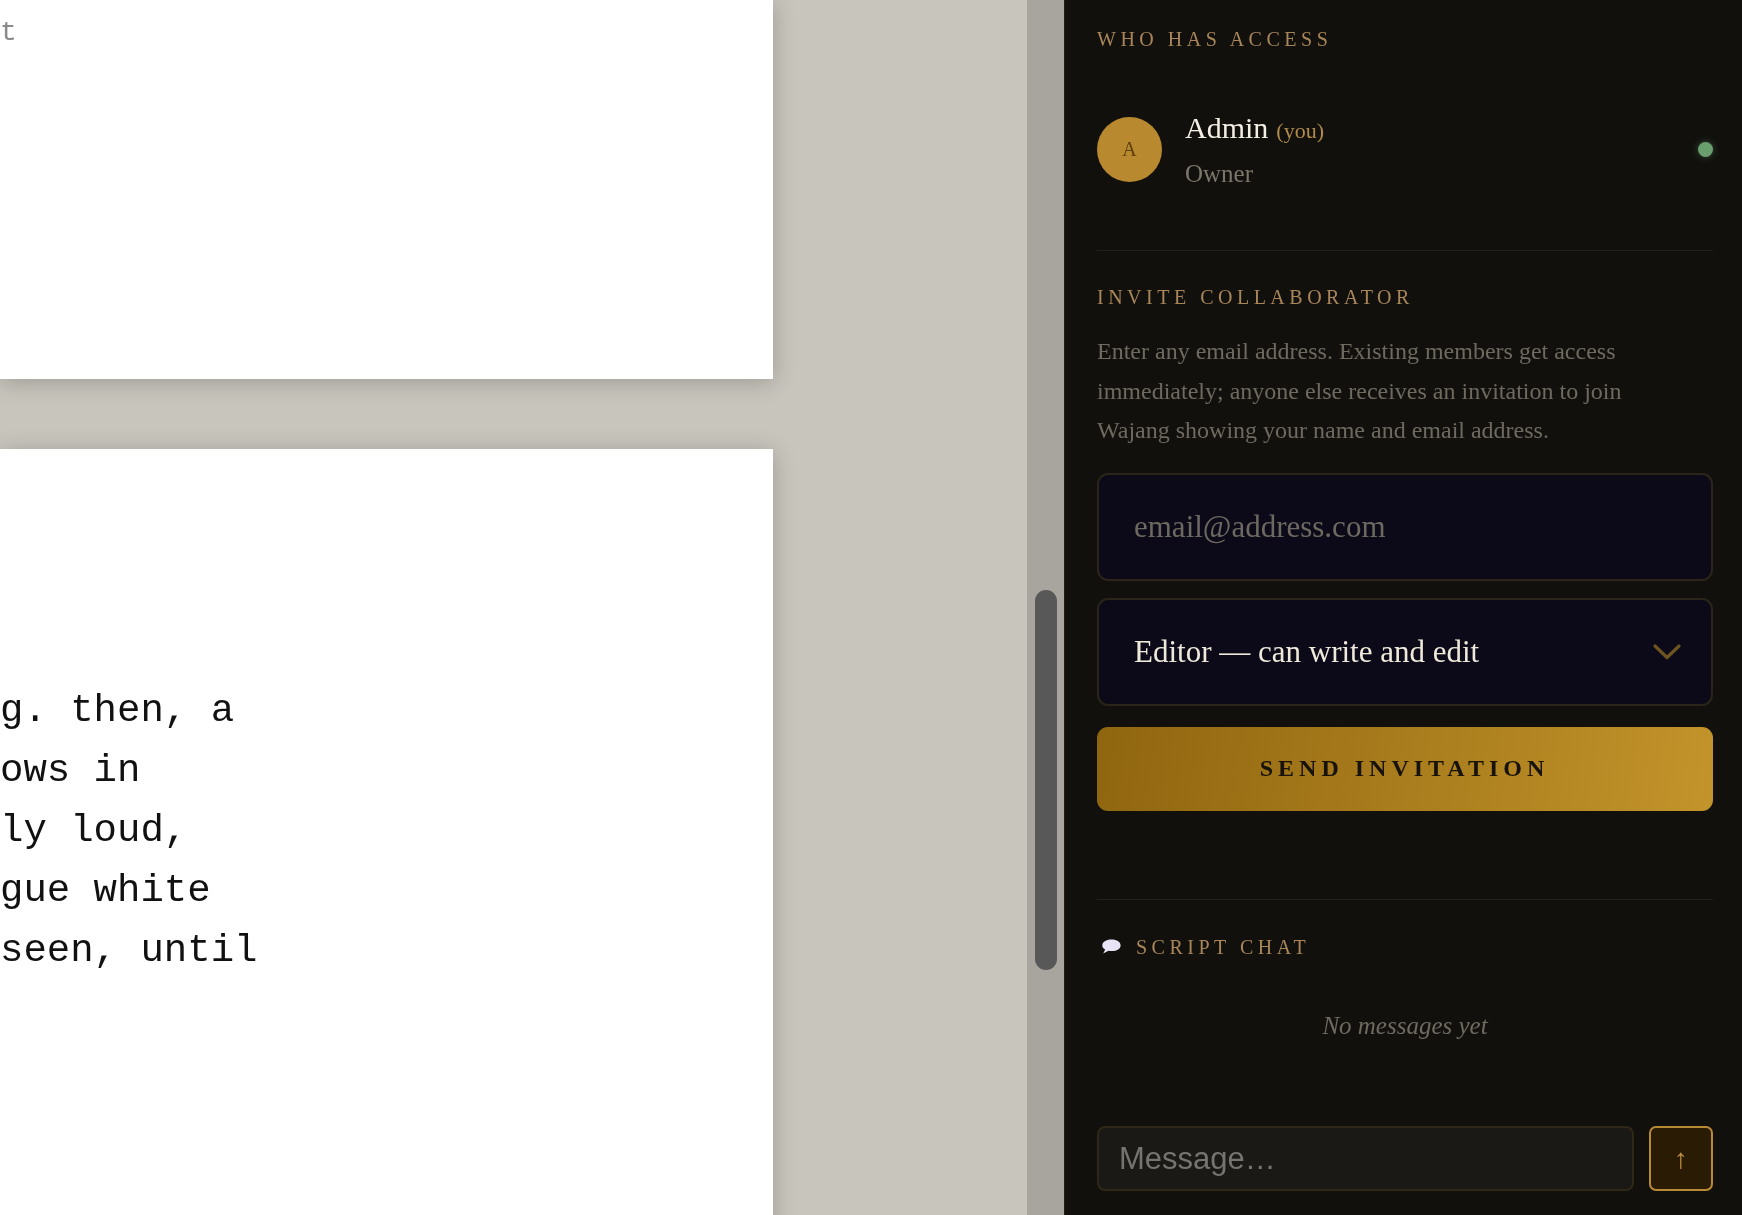 Image resolution: width=1742 pixels, height=1215 pixels. What do you see at coordinates (70, 771) in the screenshot?
I see `script-line: ows in` at bounding box center [70, 771].